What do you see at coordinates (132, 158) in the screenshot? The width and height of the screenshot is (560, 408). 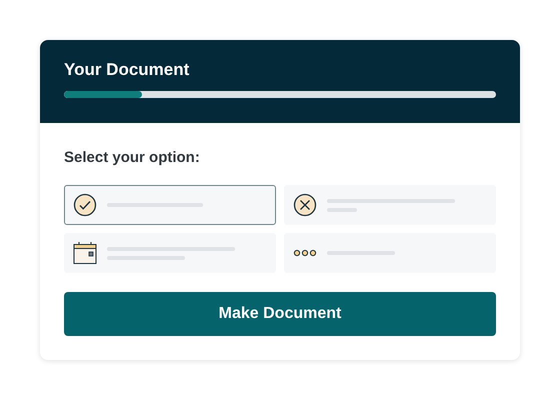 I see `prompt-label: Select your option:` at bounding box center [132, 158].